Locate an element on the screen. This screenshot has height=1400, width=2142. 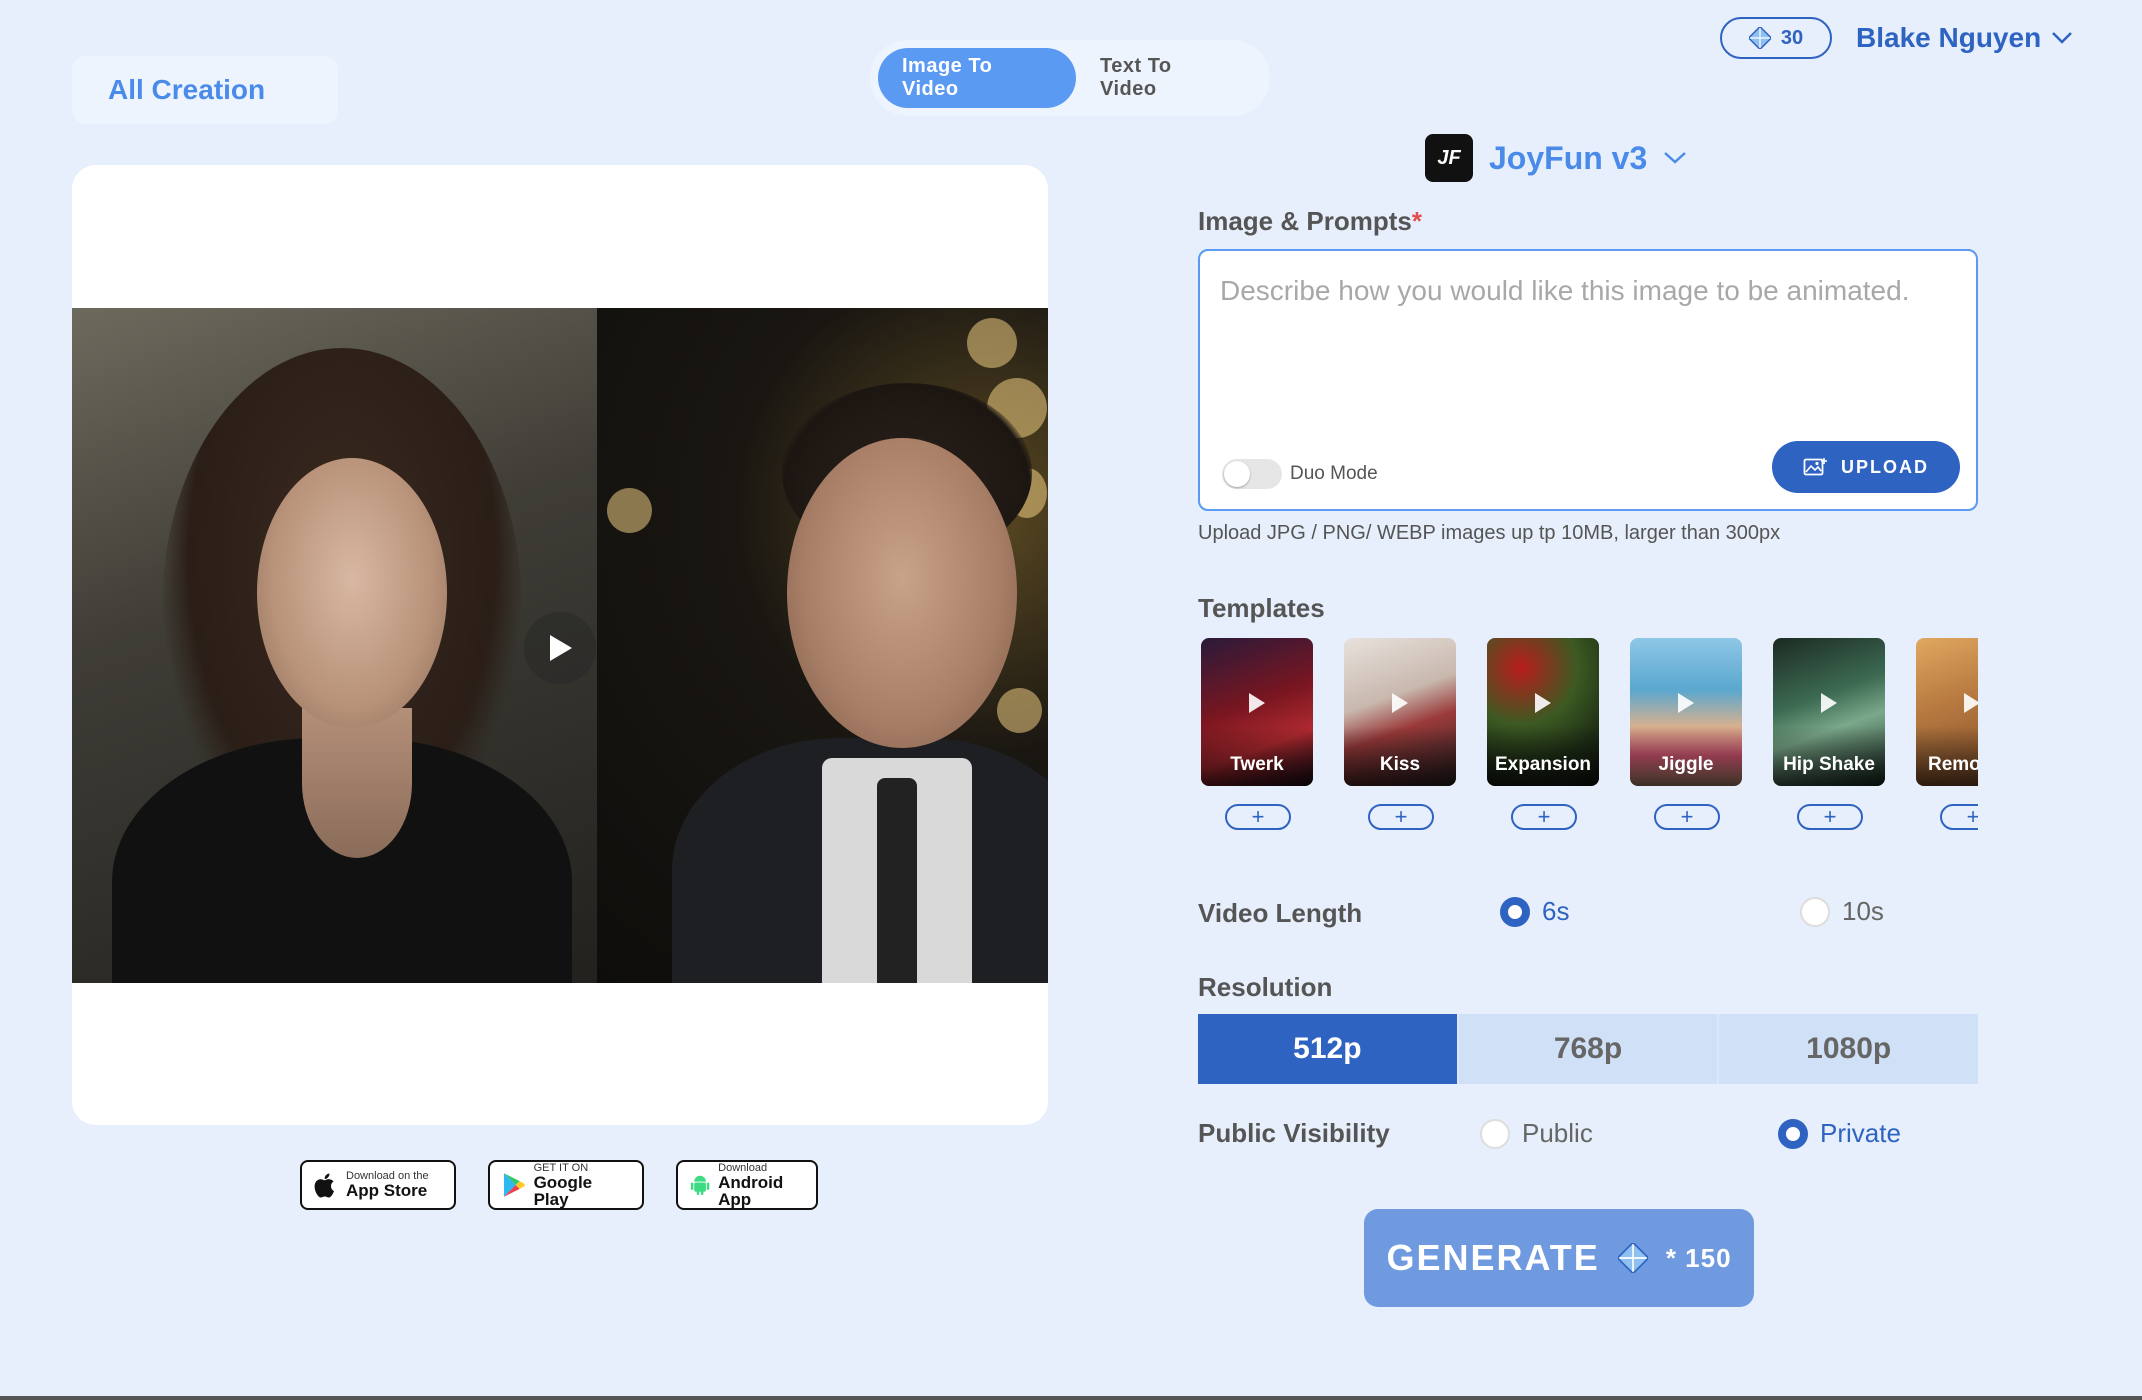
mode-tabs: Image To Video Text To Video is located at coordinates (1070, 78).